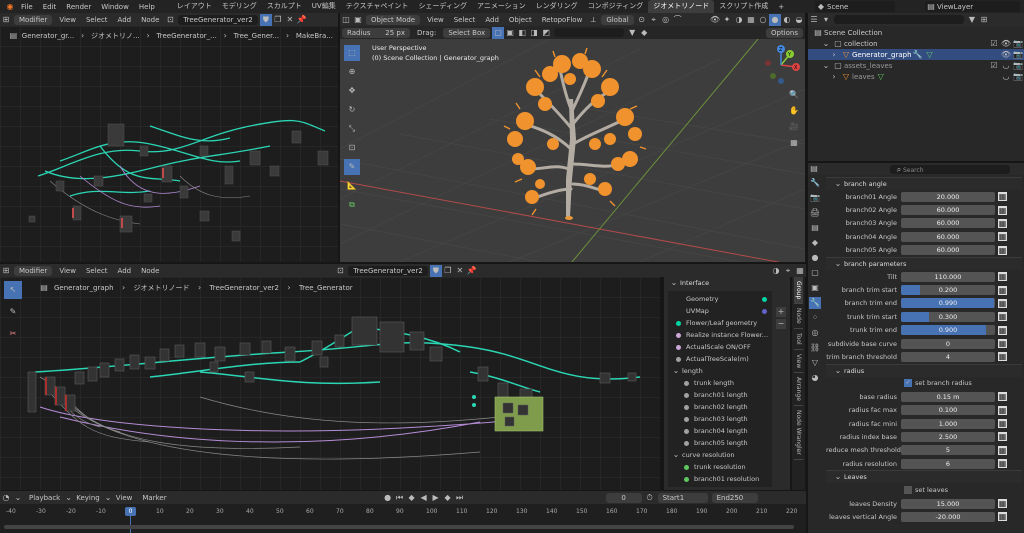 The height and width of the screenshot is (533, 1024). What do you see at coordinates (125, 271) in the screenshot?
I see `menu-add: Add` at bounding box center [125, 271].